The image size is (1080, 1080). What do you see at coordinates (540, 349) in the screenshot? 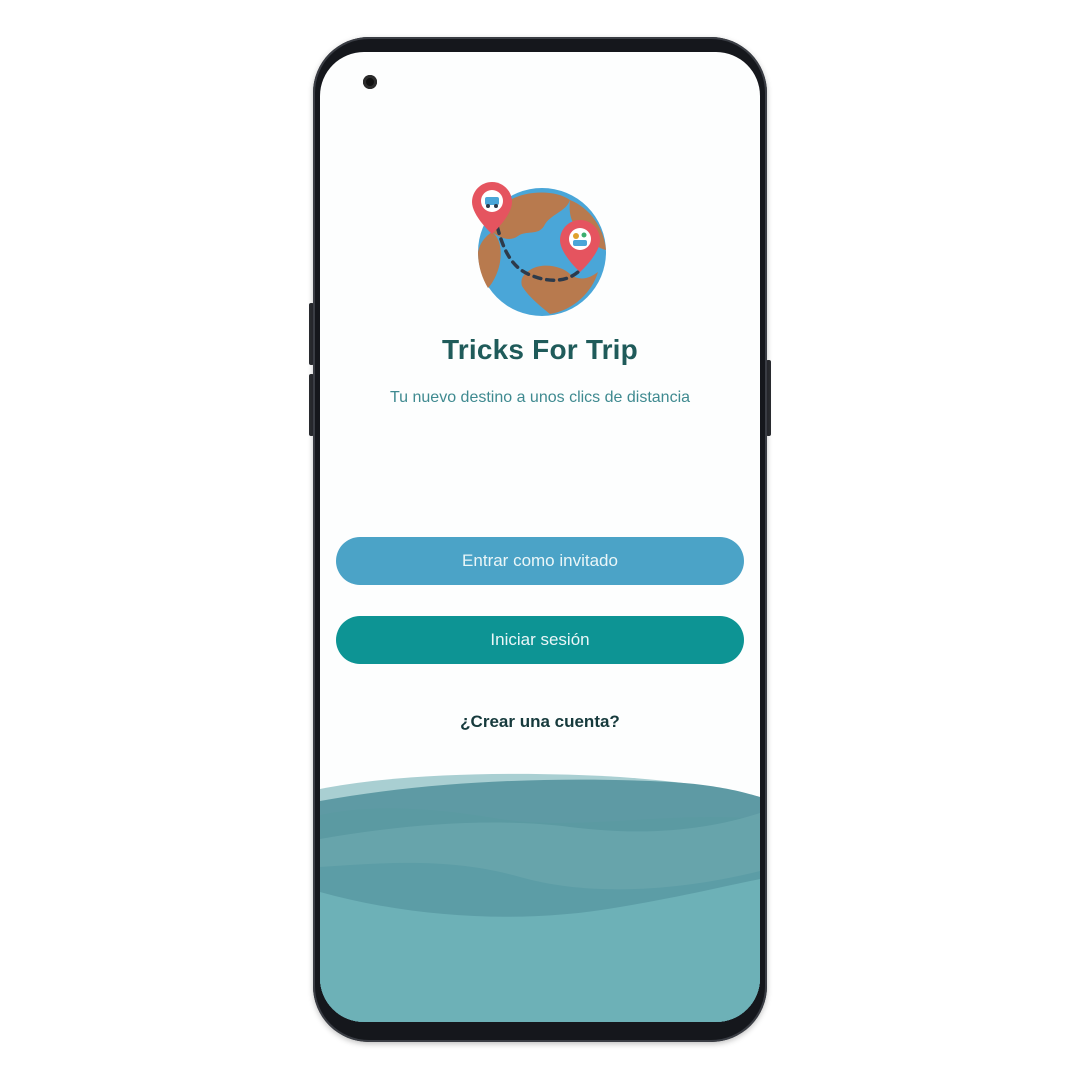
I see `app-title: Tricks For Trip` at bounding box center [540, 349].